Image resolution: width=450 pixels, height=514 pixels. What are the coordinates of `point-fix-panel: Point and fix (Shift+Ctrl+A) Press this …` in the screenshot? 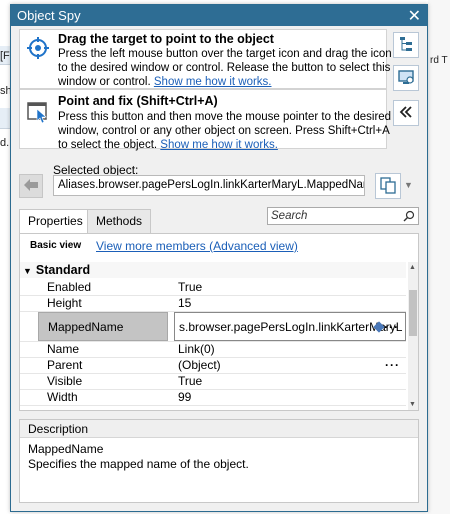 It's located at (205, 120).